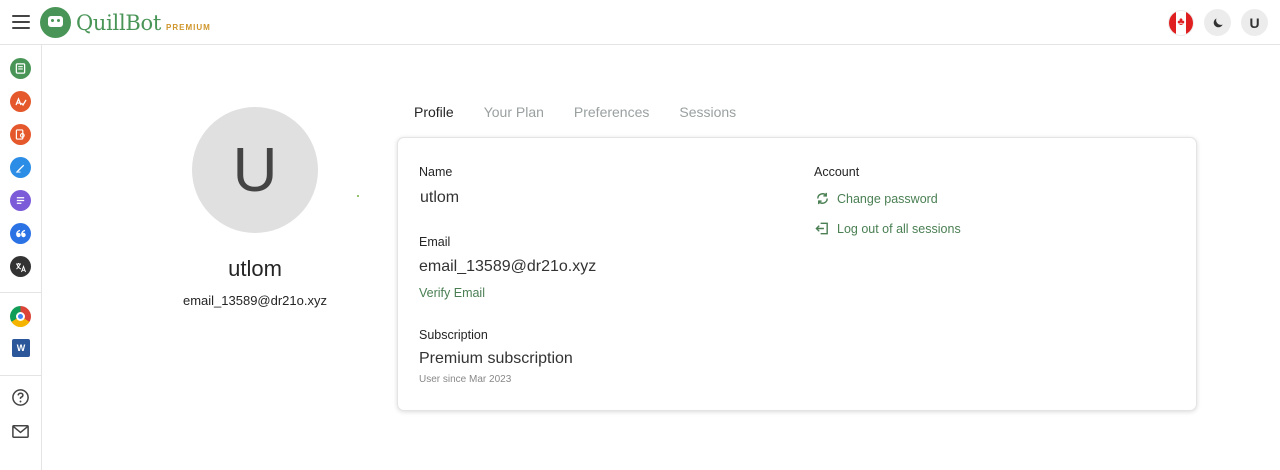  What do you see at coordinates (20, 134) in the screenshot?
I see `plagiarism-checker-icon` at bounding box center [20, 134].